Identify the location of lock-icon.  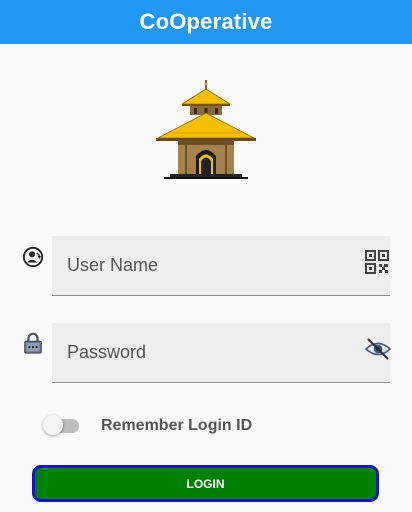
(33, 343).